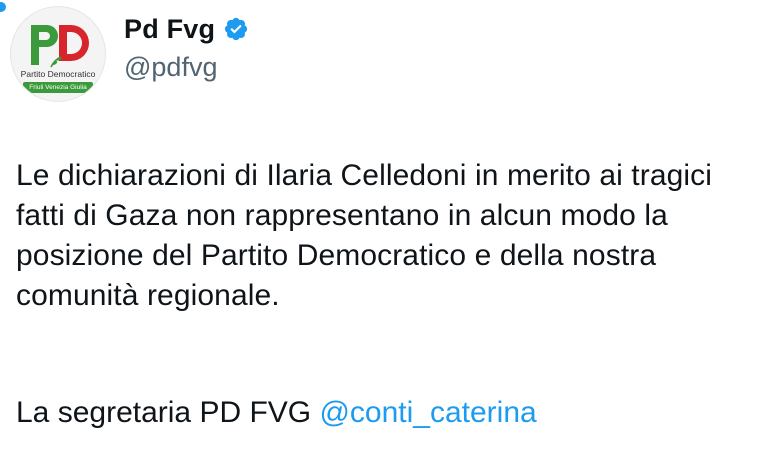  I want to click on verified-badge-icon, so click(236, 29).